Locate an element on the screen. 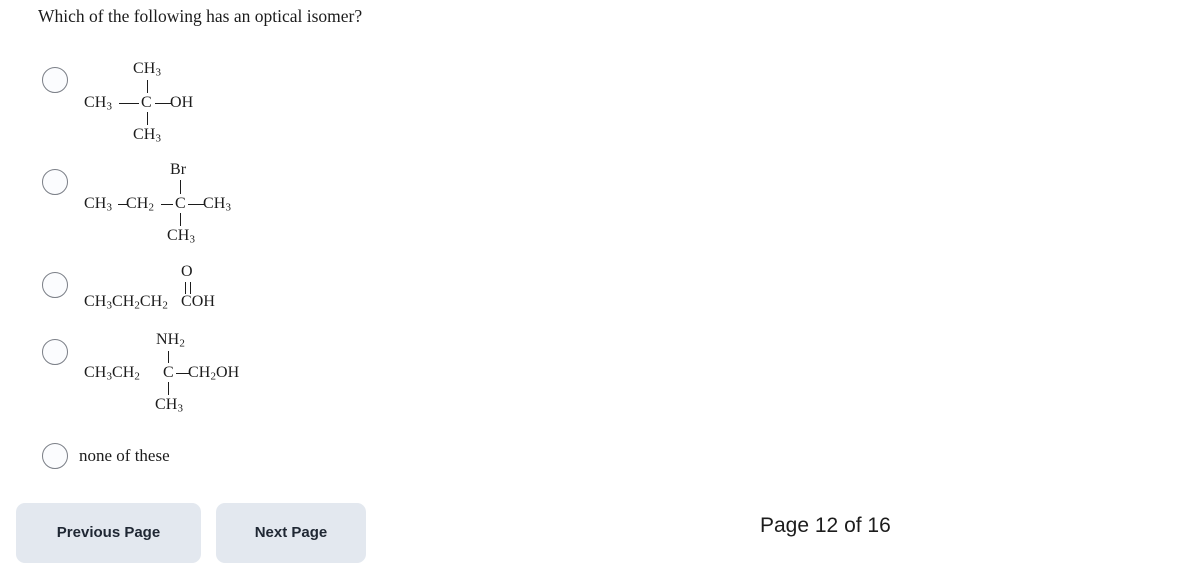 Image resolution: width=1200 pixels, height=563 pixels. page-indicator: Page 12 of 16 is located at coordinates (825, 525).